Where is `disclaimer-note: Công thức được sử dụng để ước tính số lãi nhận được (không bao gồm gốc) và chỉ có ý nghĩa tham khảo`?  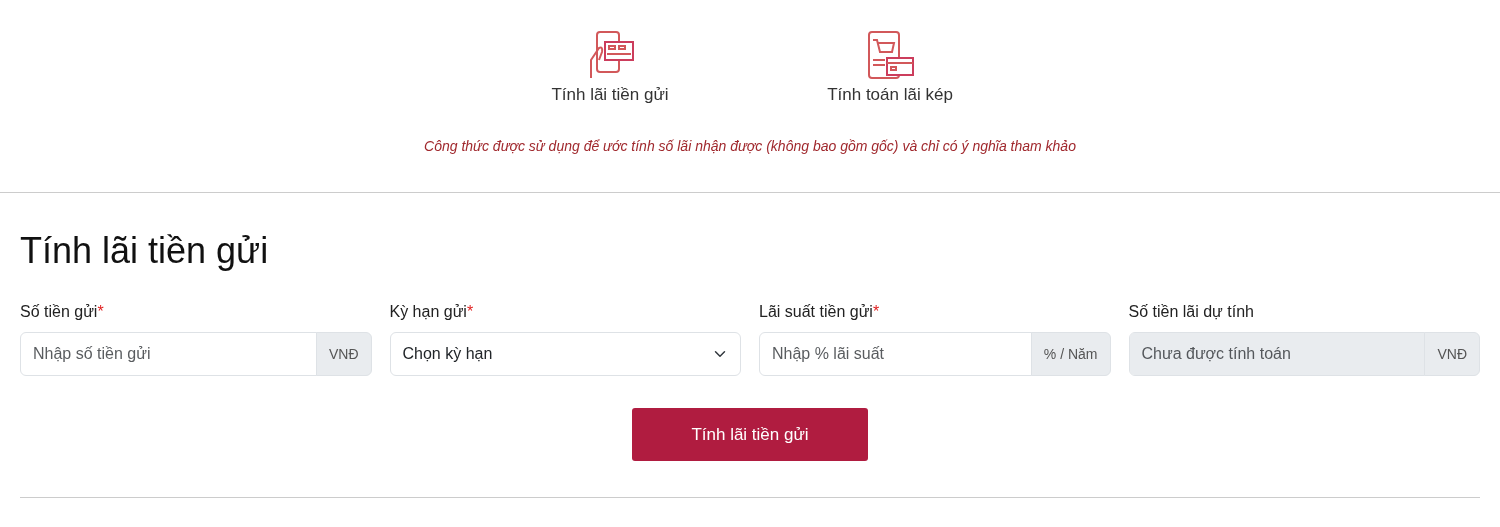 disclaimer-note: Công thức được sử dụng để ước tính số lãi nhận được (không bao gồm gốc) và chỉ có ý nghĩa tham khảo is located at coordinates (750, 146).